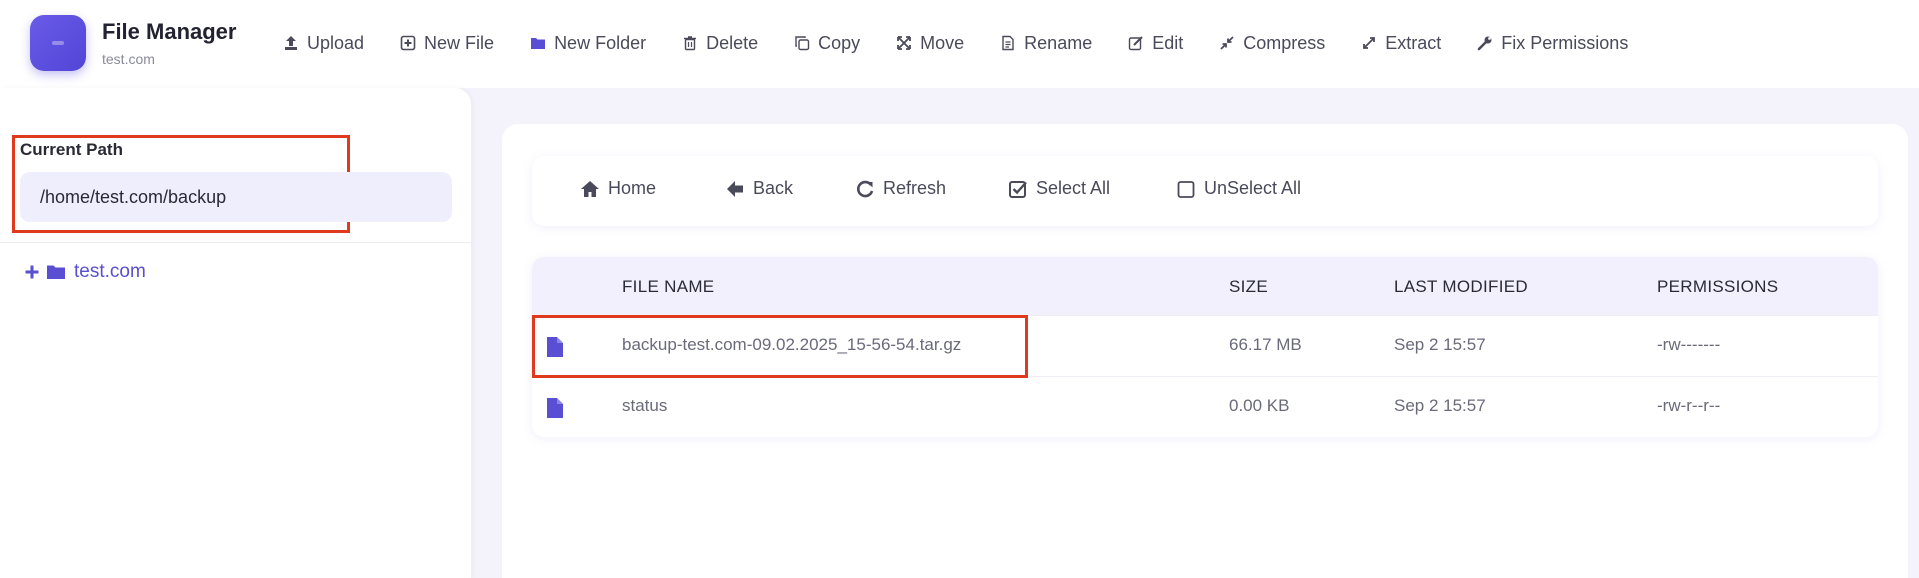  What do you see at coordinates (802, 43) in the screenshot?
I see `copy-icon` at bounding box center [802, 43].